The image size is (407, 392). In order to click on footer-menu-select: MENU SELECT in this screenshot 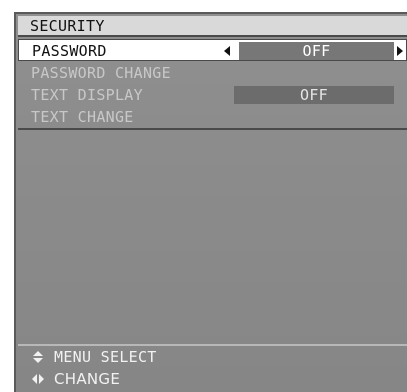, I will do `click(212, 355)`.